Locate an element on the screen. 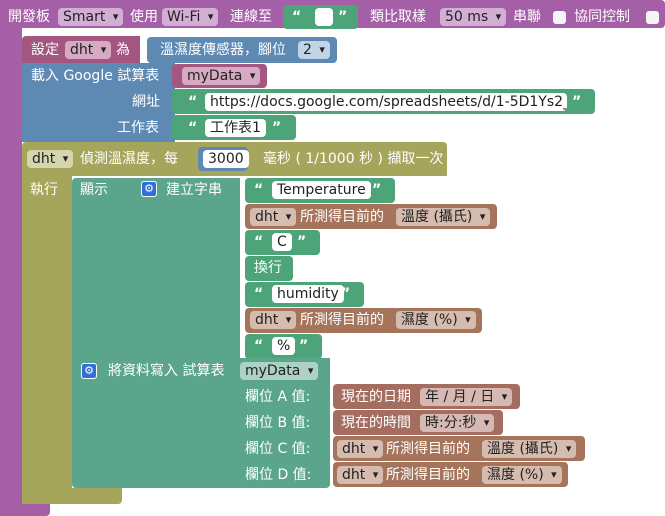 The width and height of the screenshot is (665, 516). worksheet-field: 工作表1 is located at coordinates (235, 128).